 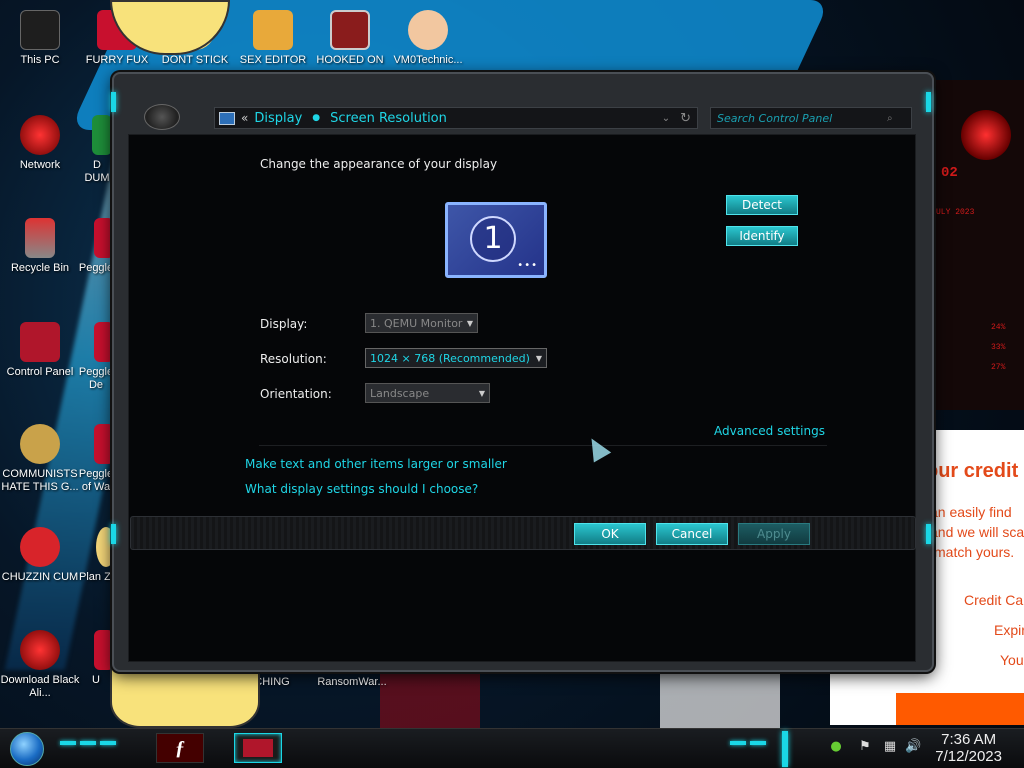 What do you see at coordinates (543, 445) in the screenshot?
I see `section-divider` at bounding box center [543, 445].